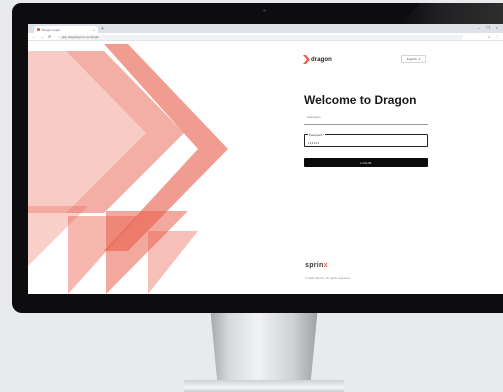 This screenshot has height=392, width=503. I want to click on brand-name: dragon, so click(321, 59).